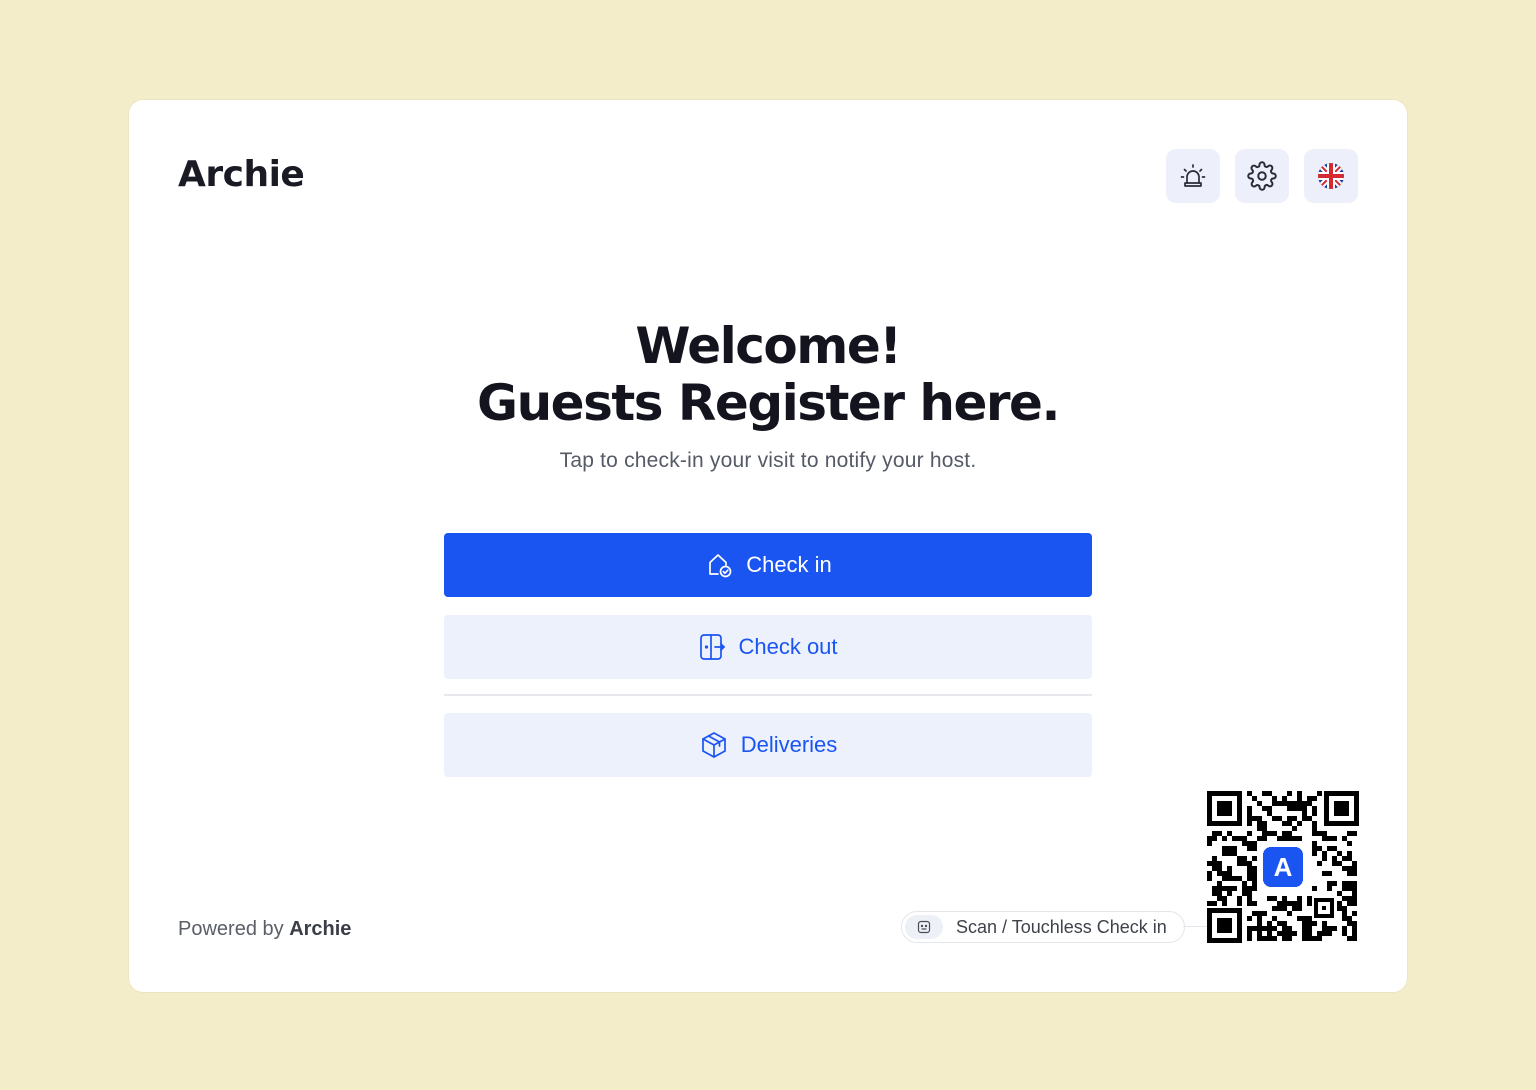  Describe the element at coordinates (788, 646) in the screenshot. I see `check-out-label: Check out` at that location.